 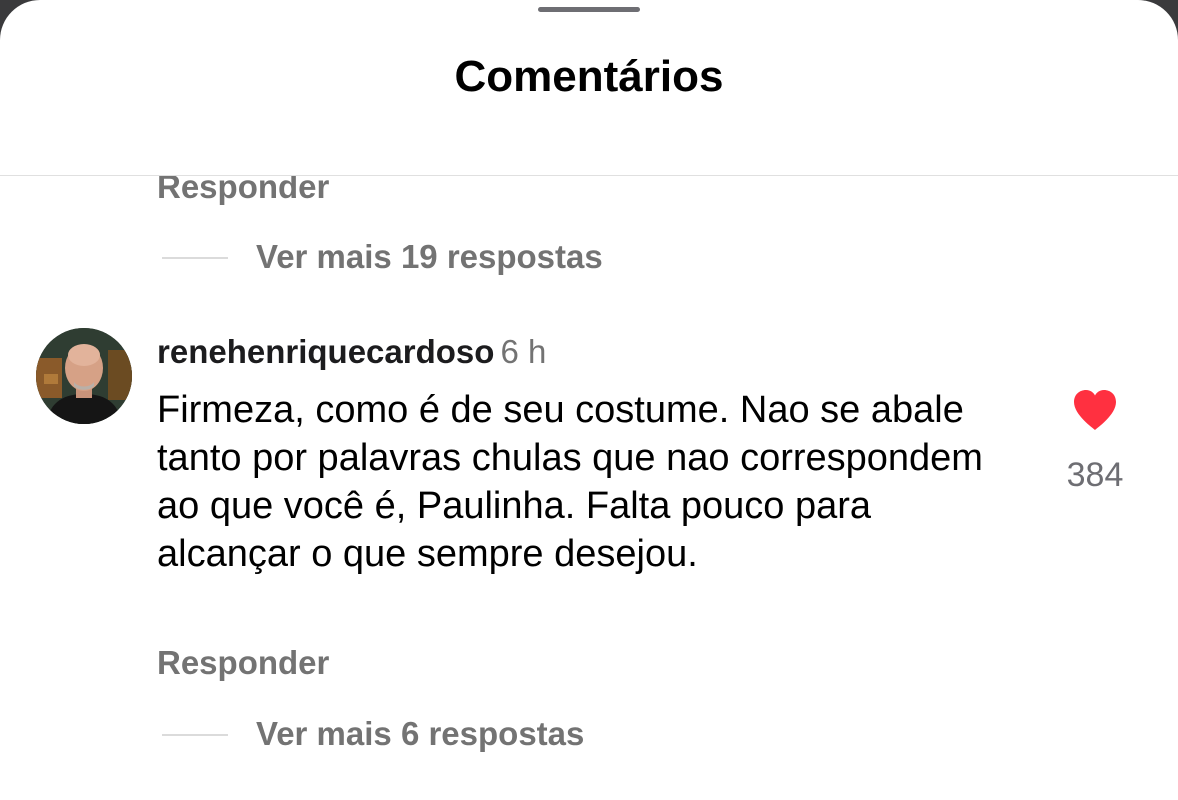 I want to click on comment-timestamp: 6 h, so click(x=523, y=351).